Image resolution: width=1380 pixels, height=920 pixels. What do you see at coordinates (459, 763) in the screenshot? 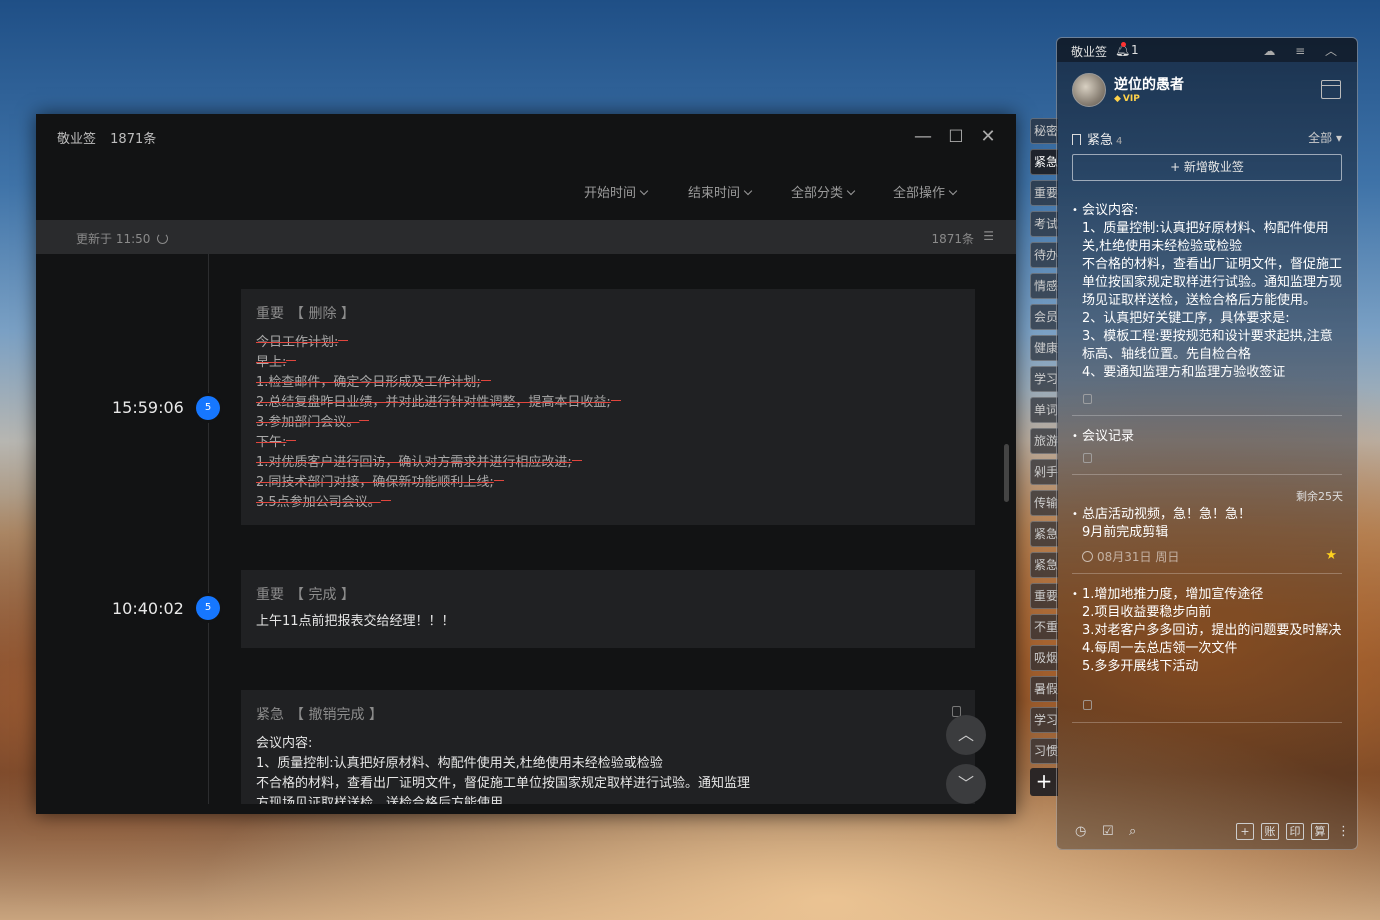
I see `content-line: 1、质量控制:认真把好原材料、构配件使用关,杜绝使用未经检验或检验` at bounding box center [459, 763].